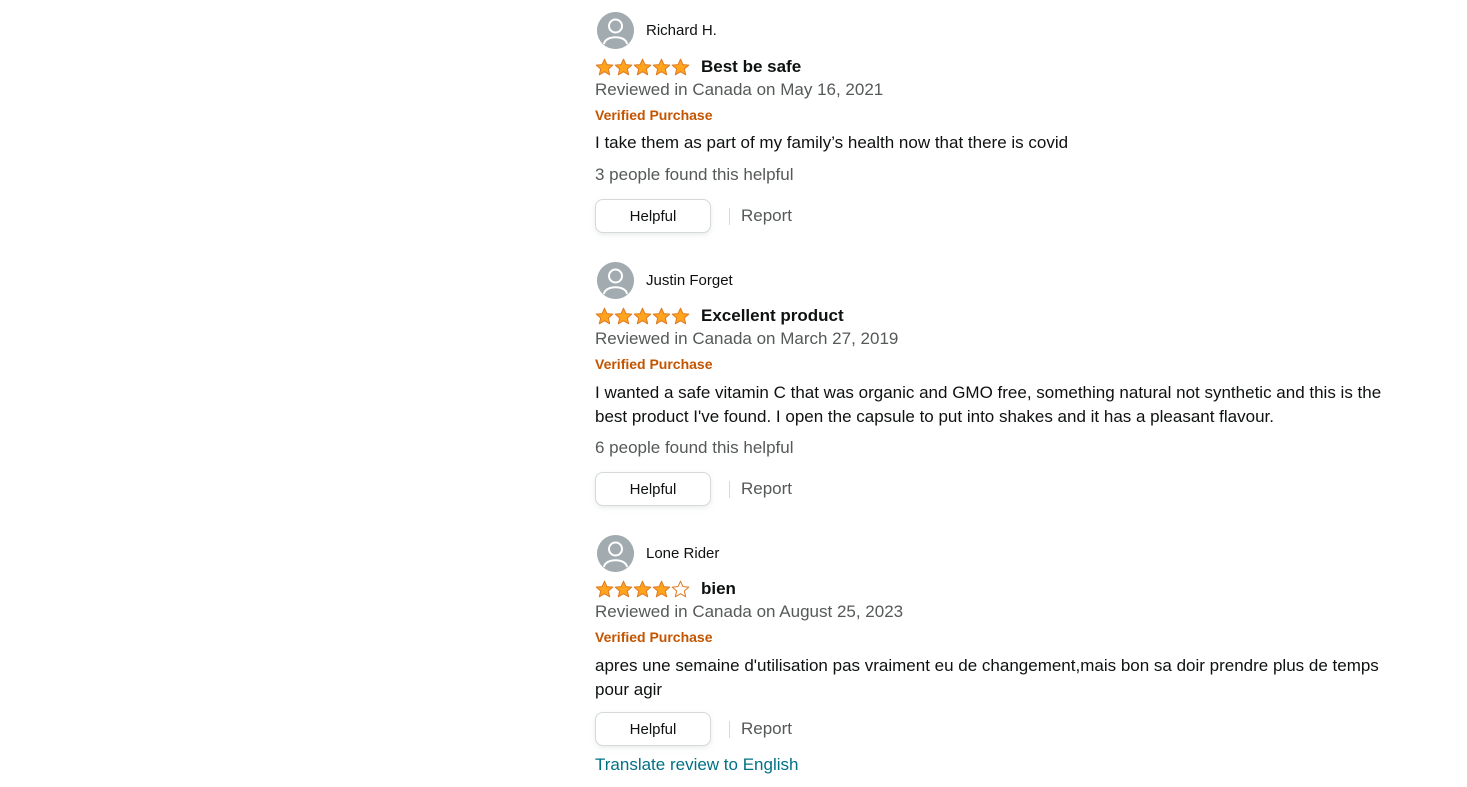 This screenshot has width=1467, height=787. Describe the element at coordinates (689, 280) in the screenshot. I see `reviewer-name: Justin Forget` at that location.